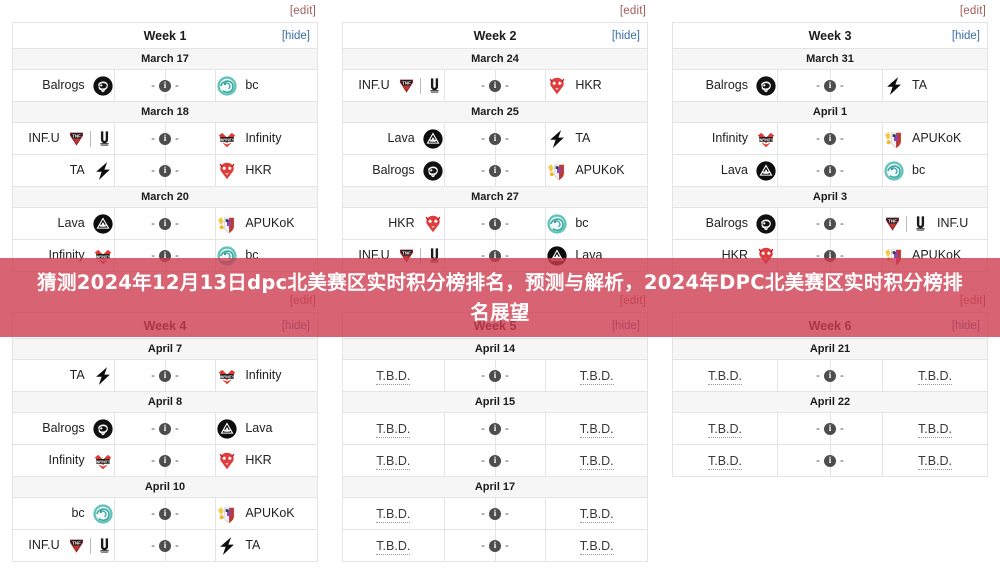 The height and width of the screenshot is (578, 1000). I want to click on date-row: April 3, so click(830, 197).